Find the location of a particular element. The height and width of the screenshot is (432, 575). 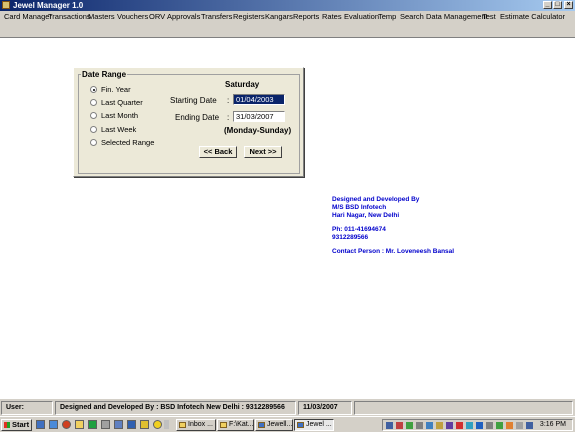

messenger-icon is located at coordinates (157, 424).